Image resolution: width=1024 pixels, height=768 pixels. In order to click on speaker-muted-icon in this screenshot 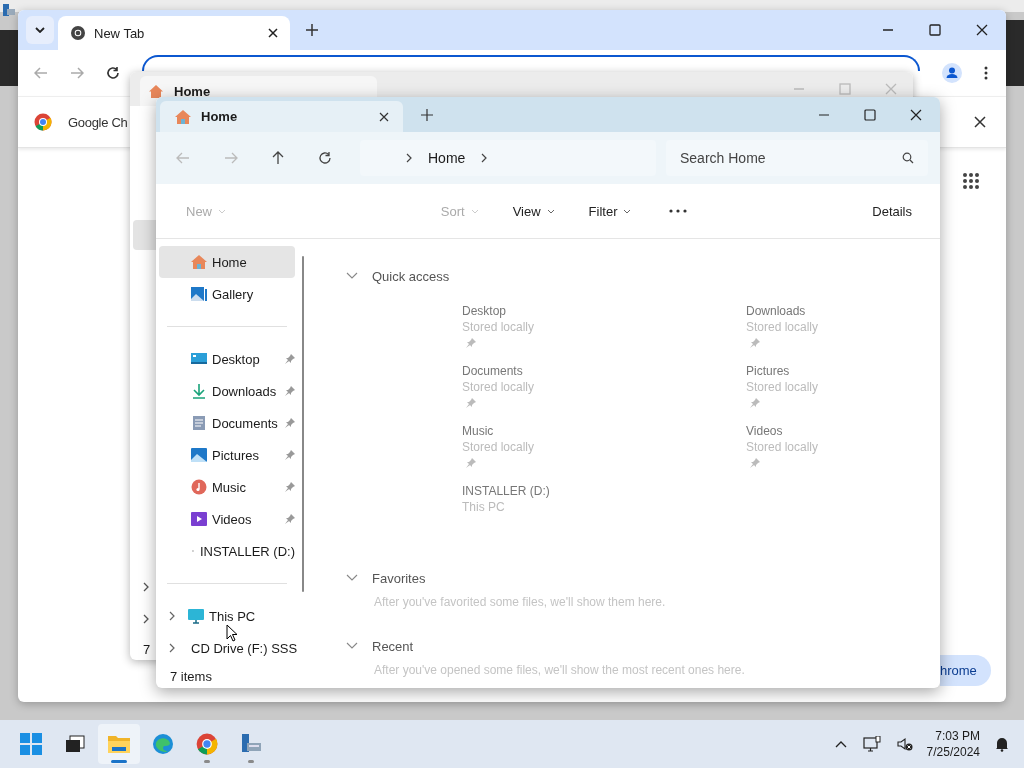, I will do `click(904, 744)`.